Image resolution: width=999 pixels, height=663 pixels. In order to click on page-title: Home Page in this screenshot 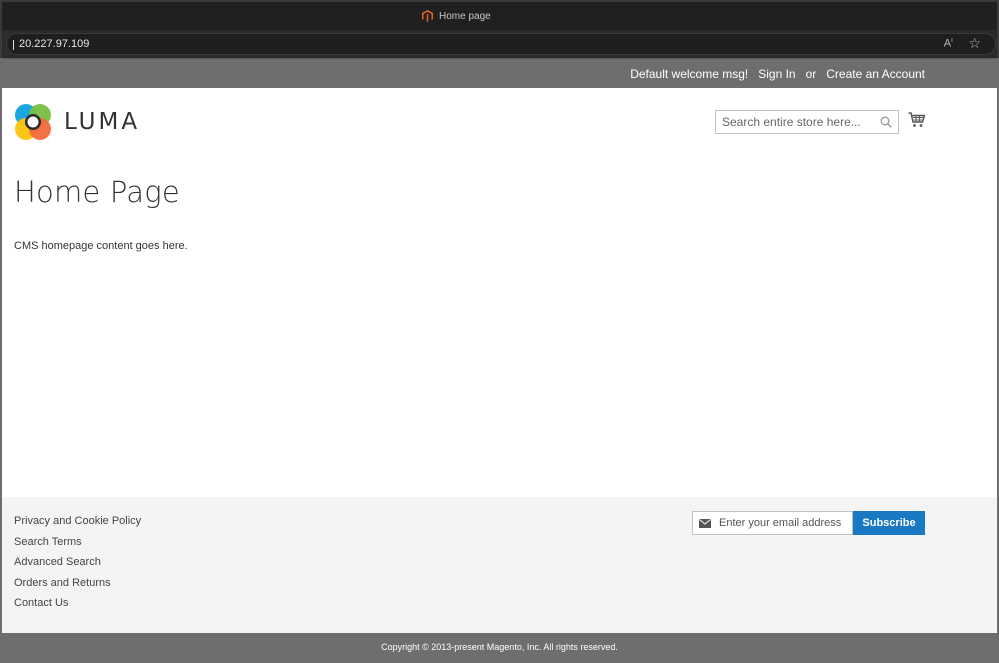, I will do `click(97, 192)`.